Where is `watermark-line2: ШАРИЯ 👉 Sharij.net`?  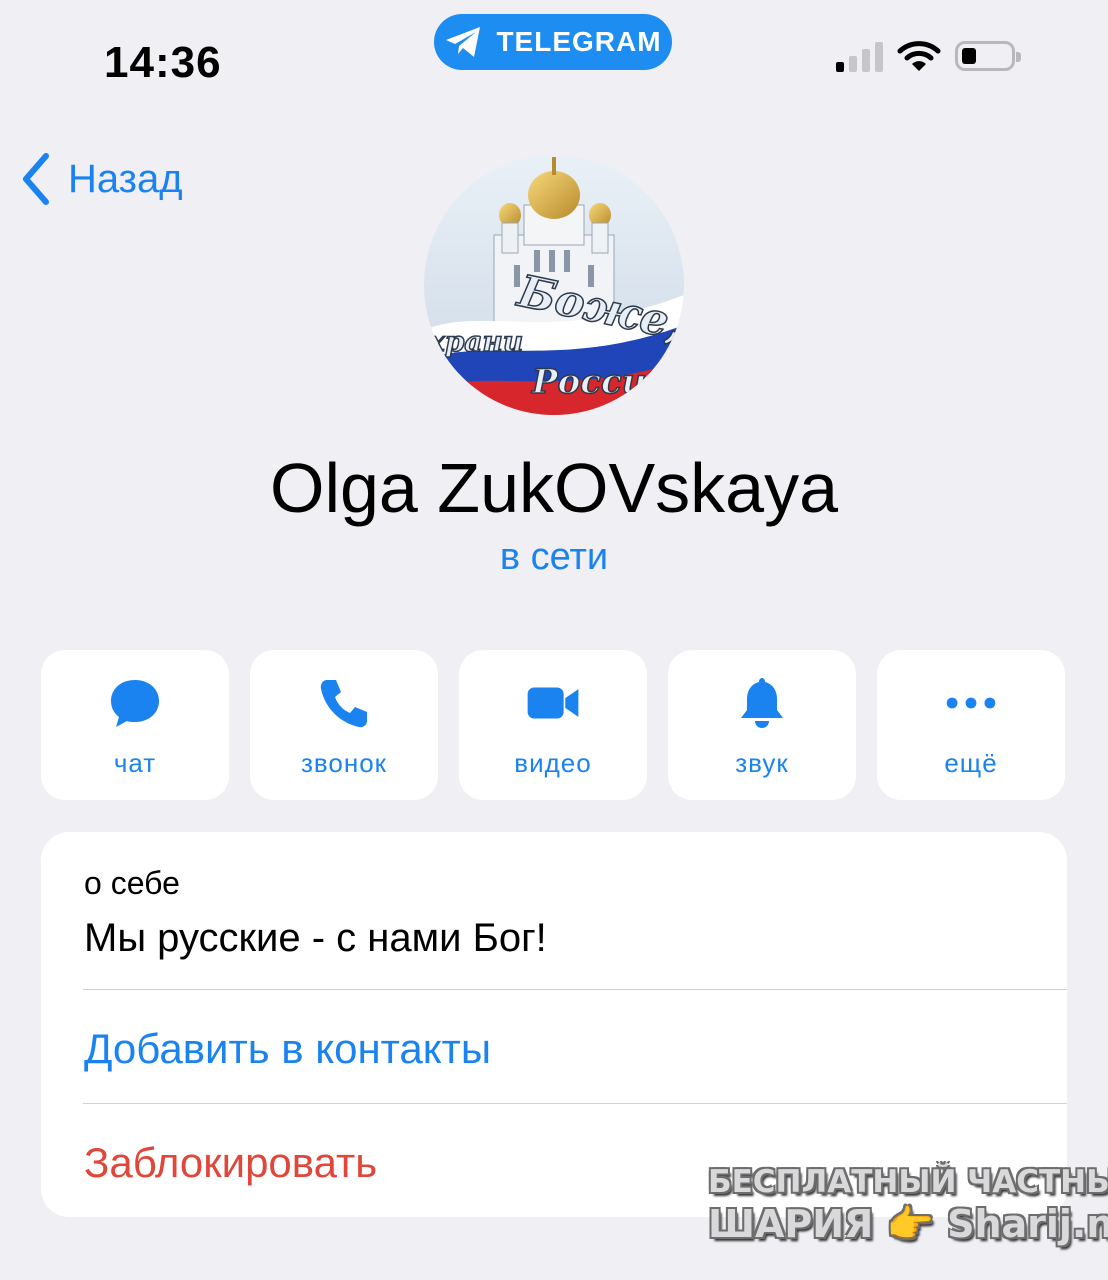 watermark-line2: ШАРИЯ 👉 Sharij.net is located at coordinates (908, 1224).